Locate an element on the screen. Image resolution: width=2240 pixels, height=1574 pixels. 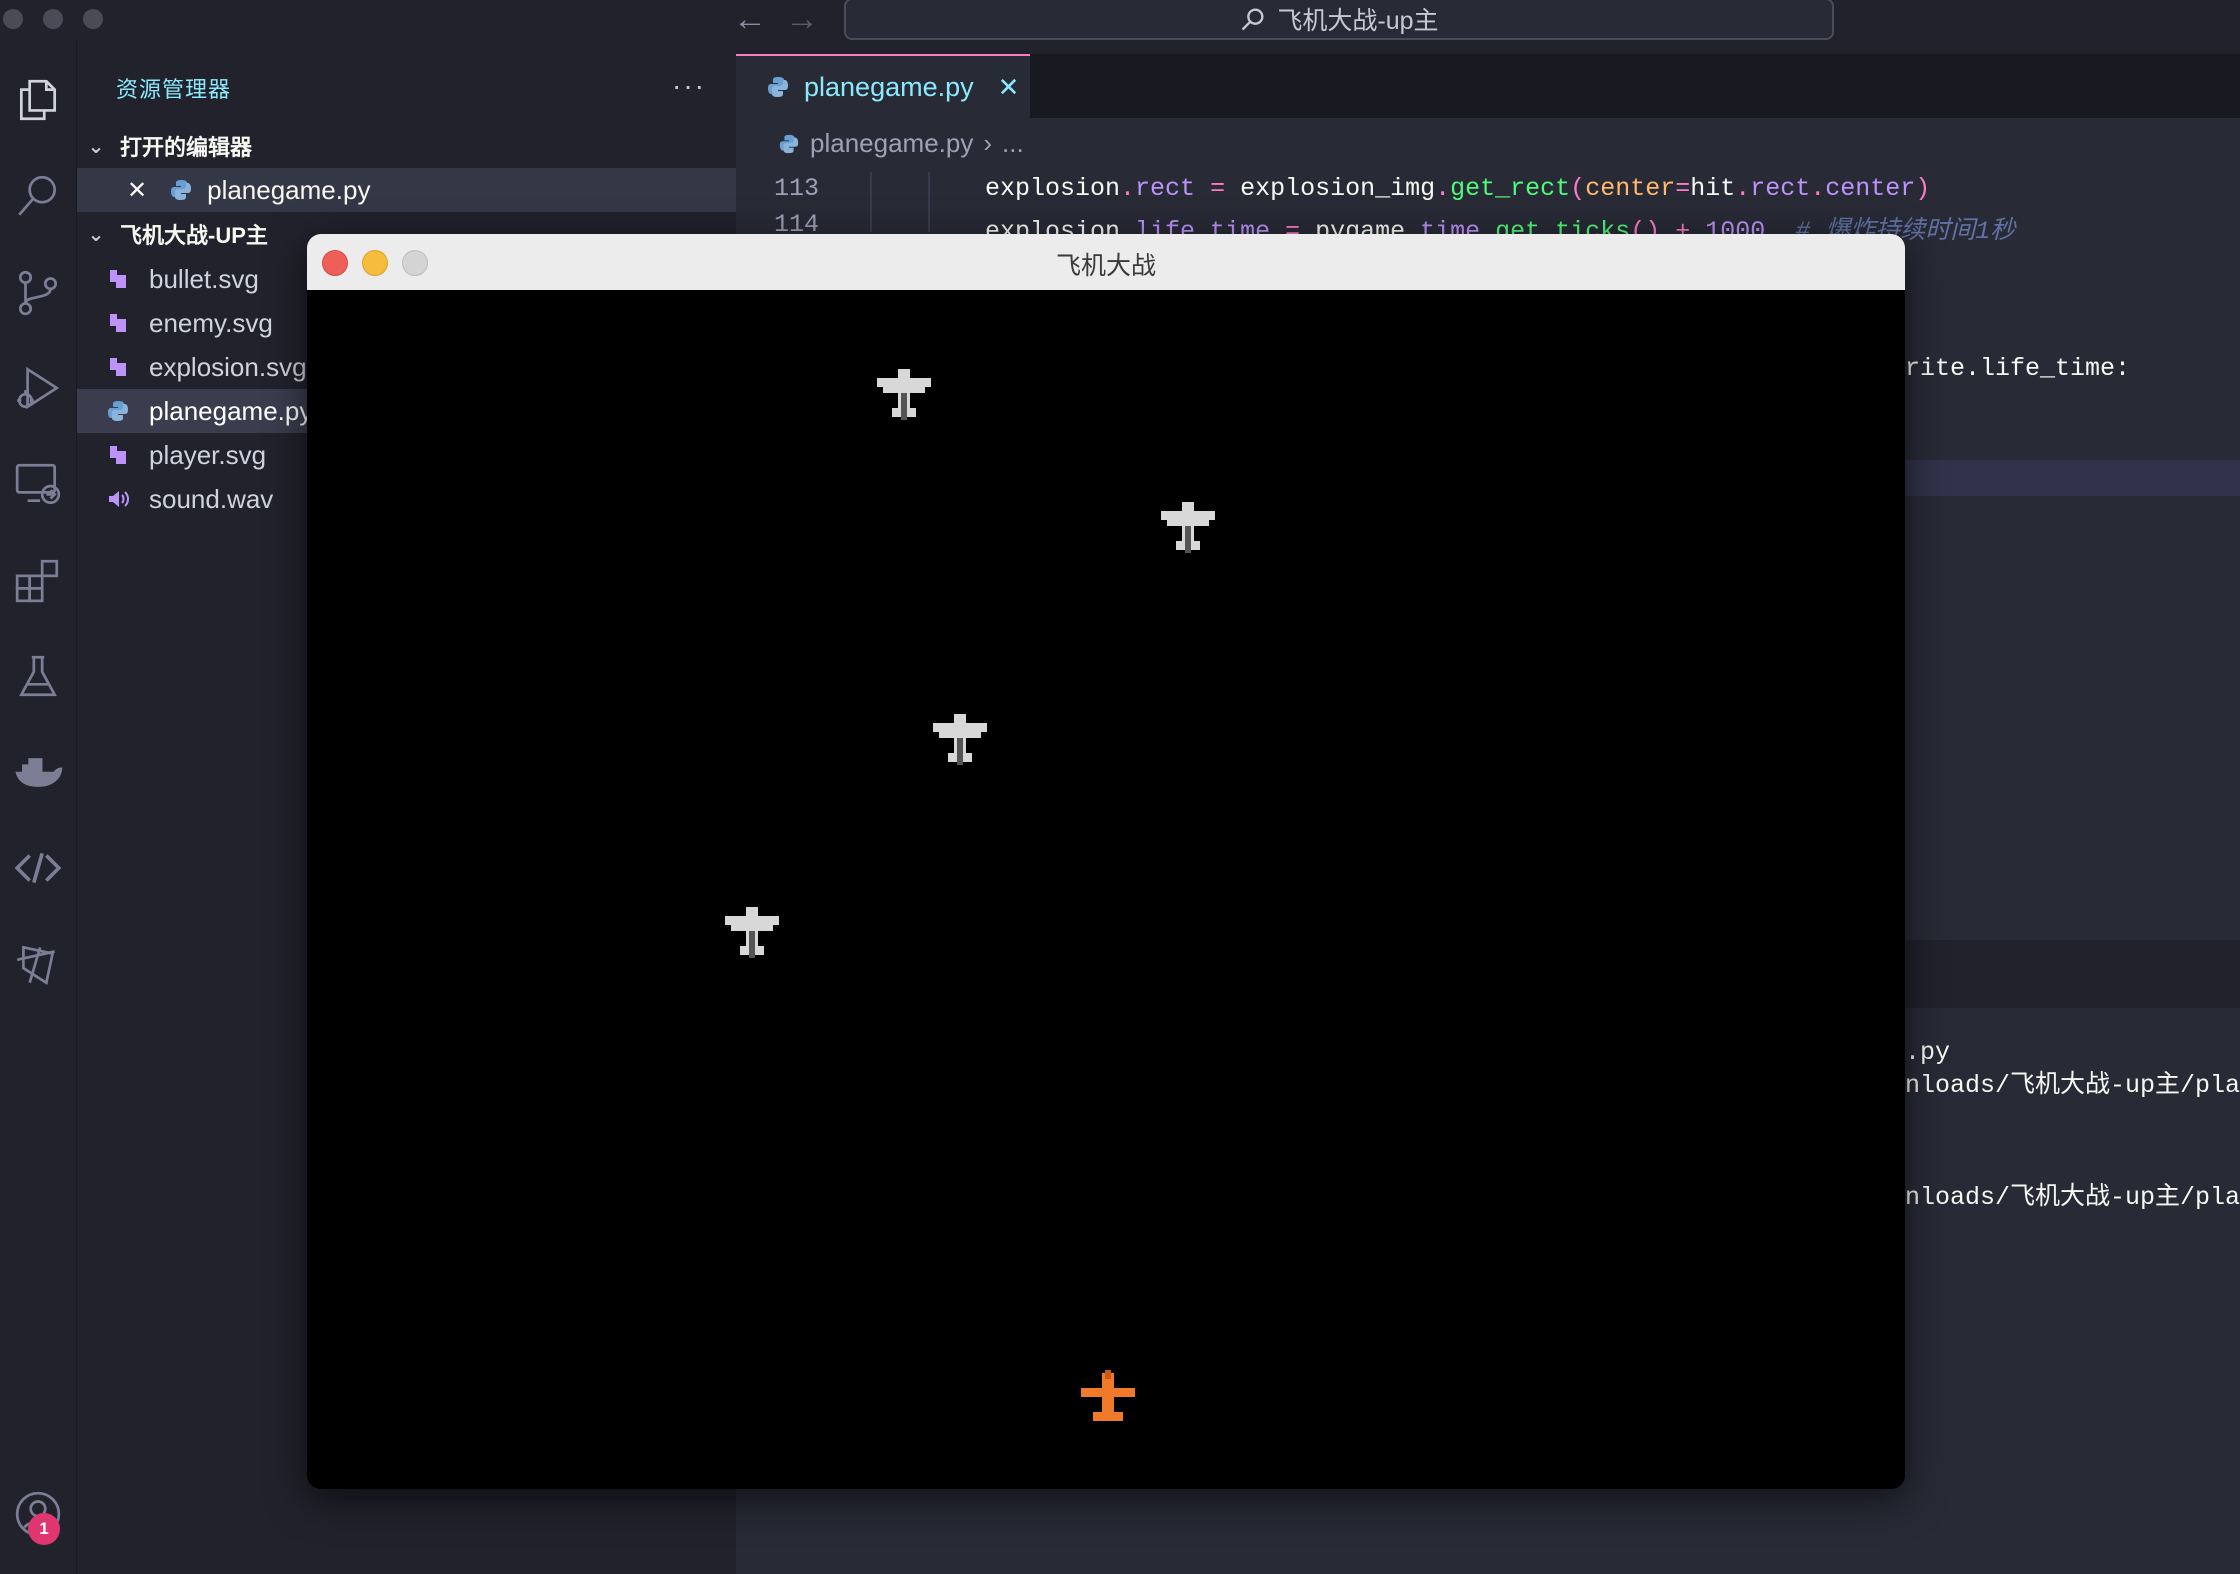
terminal-line: .py is located at coordinates (1928, 1052).